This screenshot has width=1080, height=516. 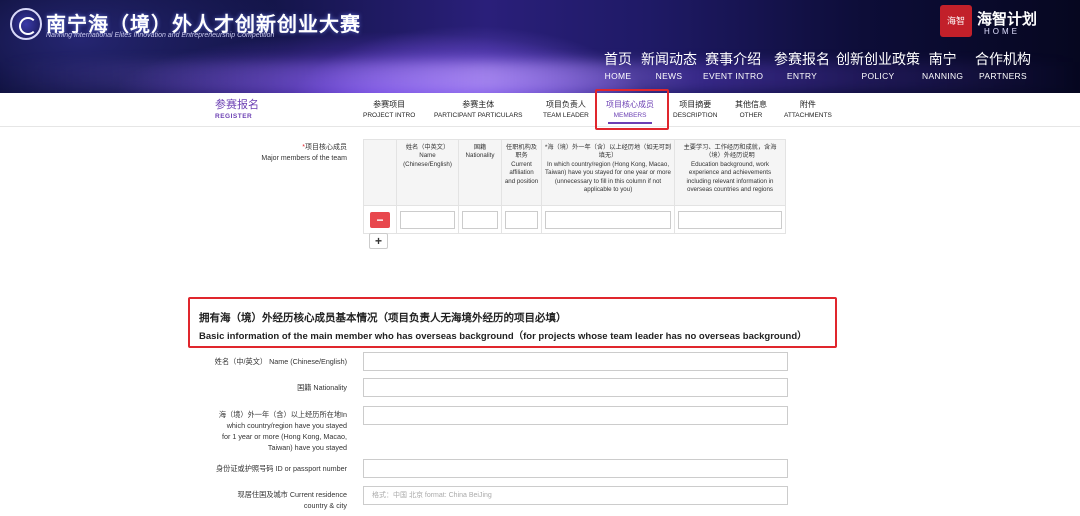 I want to click on nav-label-cn: 南宁, so click(x=942, y=59).